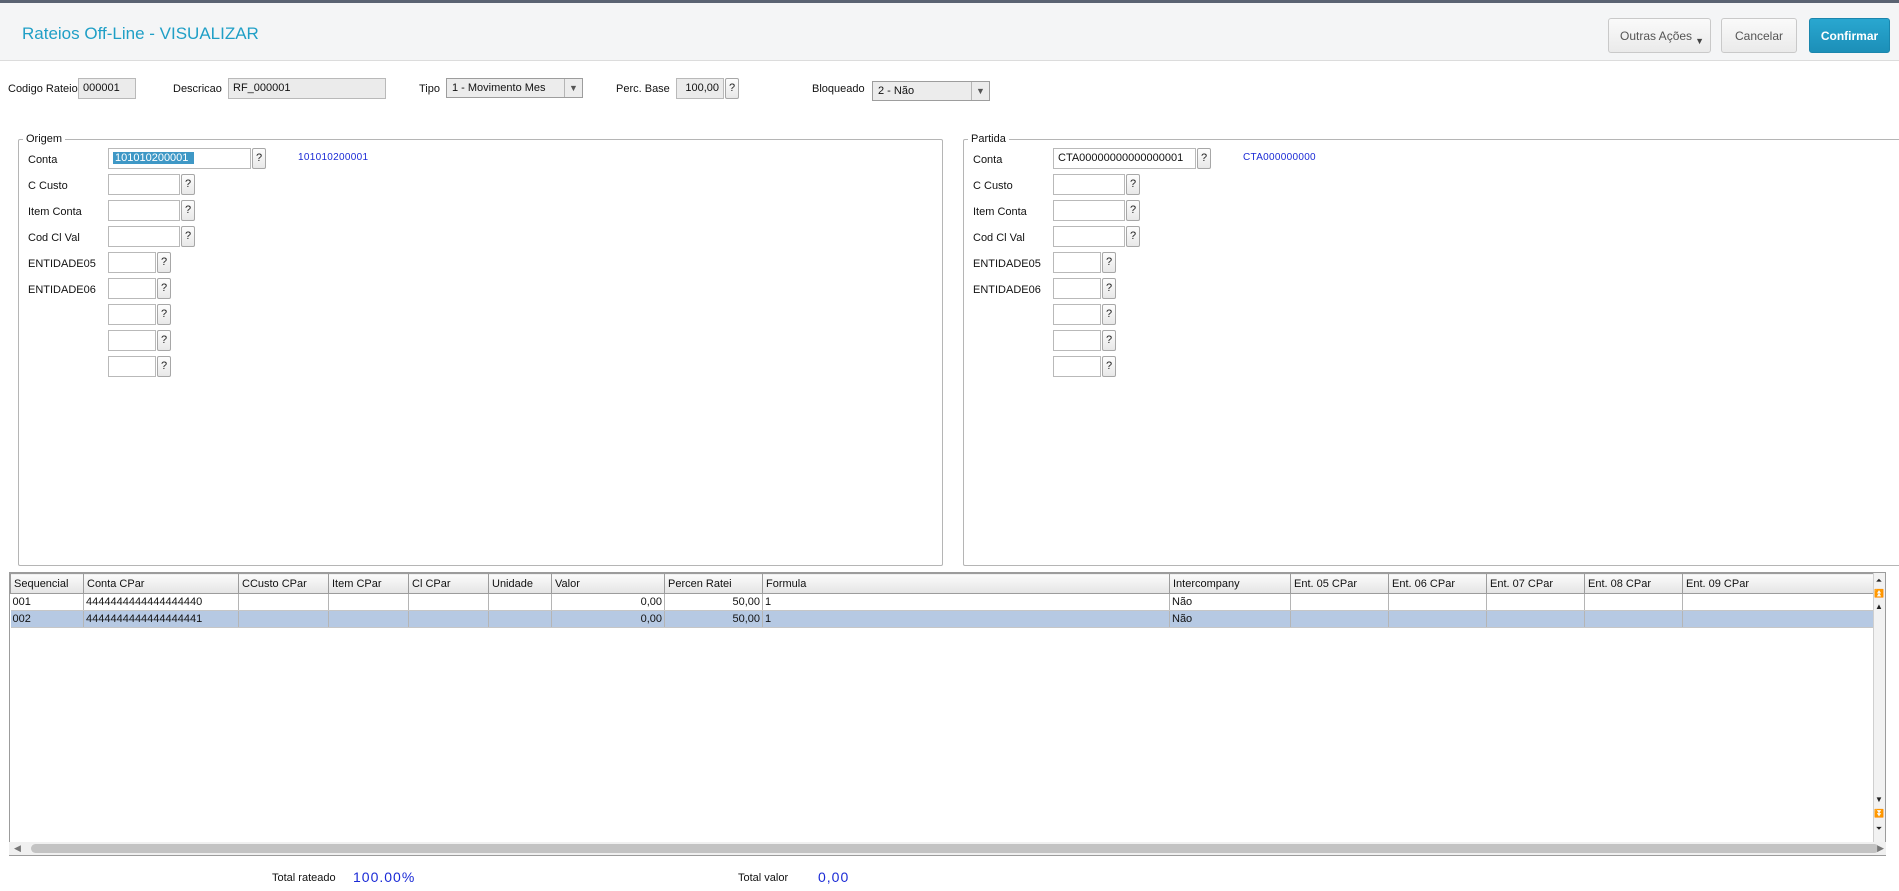  Describe the element at coordinates (17, 848) in the screenshot. I see `scroll-left-icon: ◀` at that location.